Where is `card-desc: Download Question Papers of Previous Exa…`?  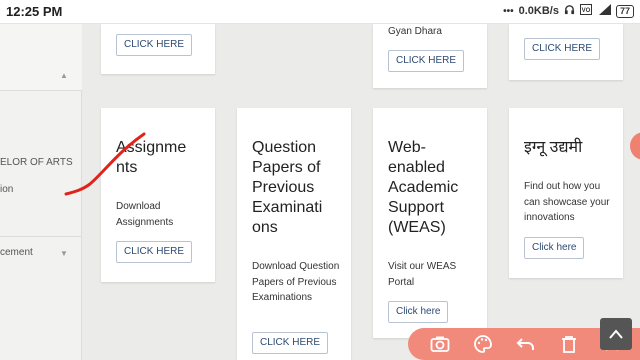
card-desc: Download Question Papers of Previous Exa… is located at coordinates (296, 282).